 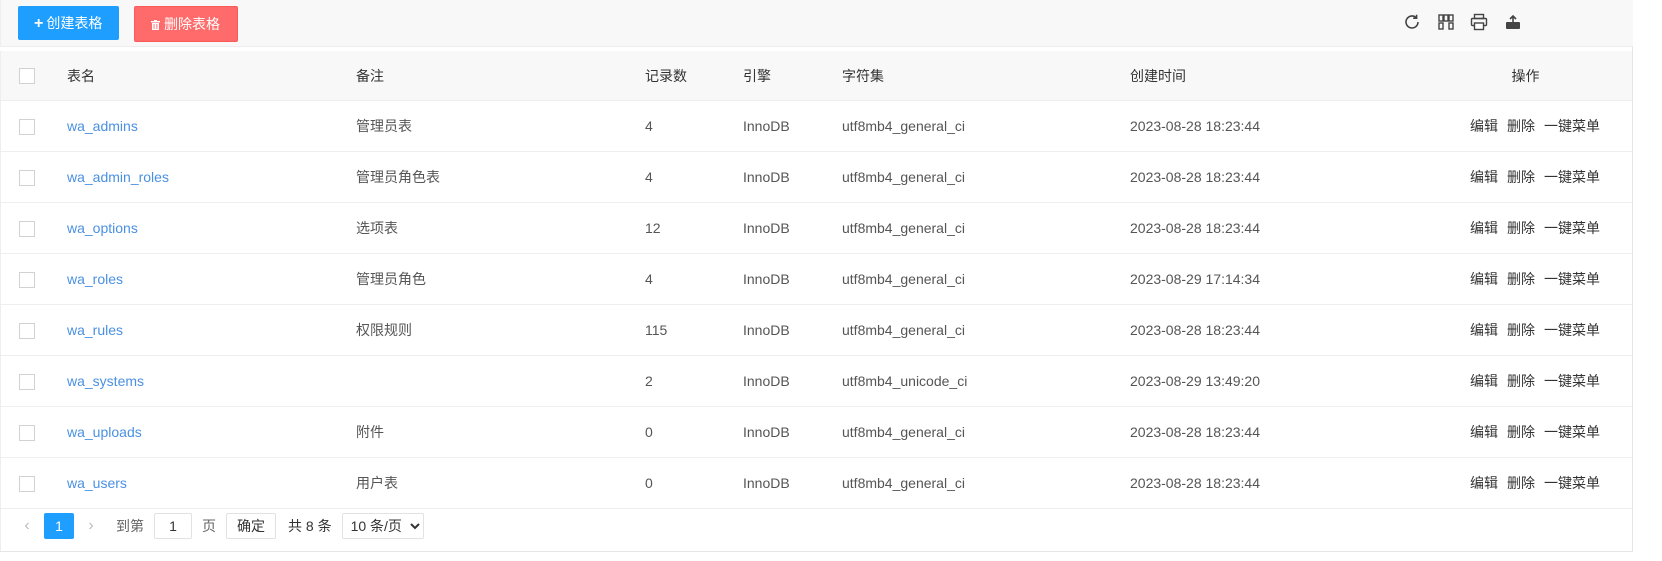 What do you see at coordinates (211, 126) in the screenshot?
I see `row-name-cell: wa_admins` at bounding box center [211, 126].